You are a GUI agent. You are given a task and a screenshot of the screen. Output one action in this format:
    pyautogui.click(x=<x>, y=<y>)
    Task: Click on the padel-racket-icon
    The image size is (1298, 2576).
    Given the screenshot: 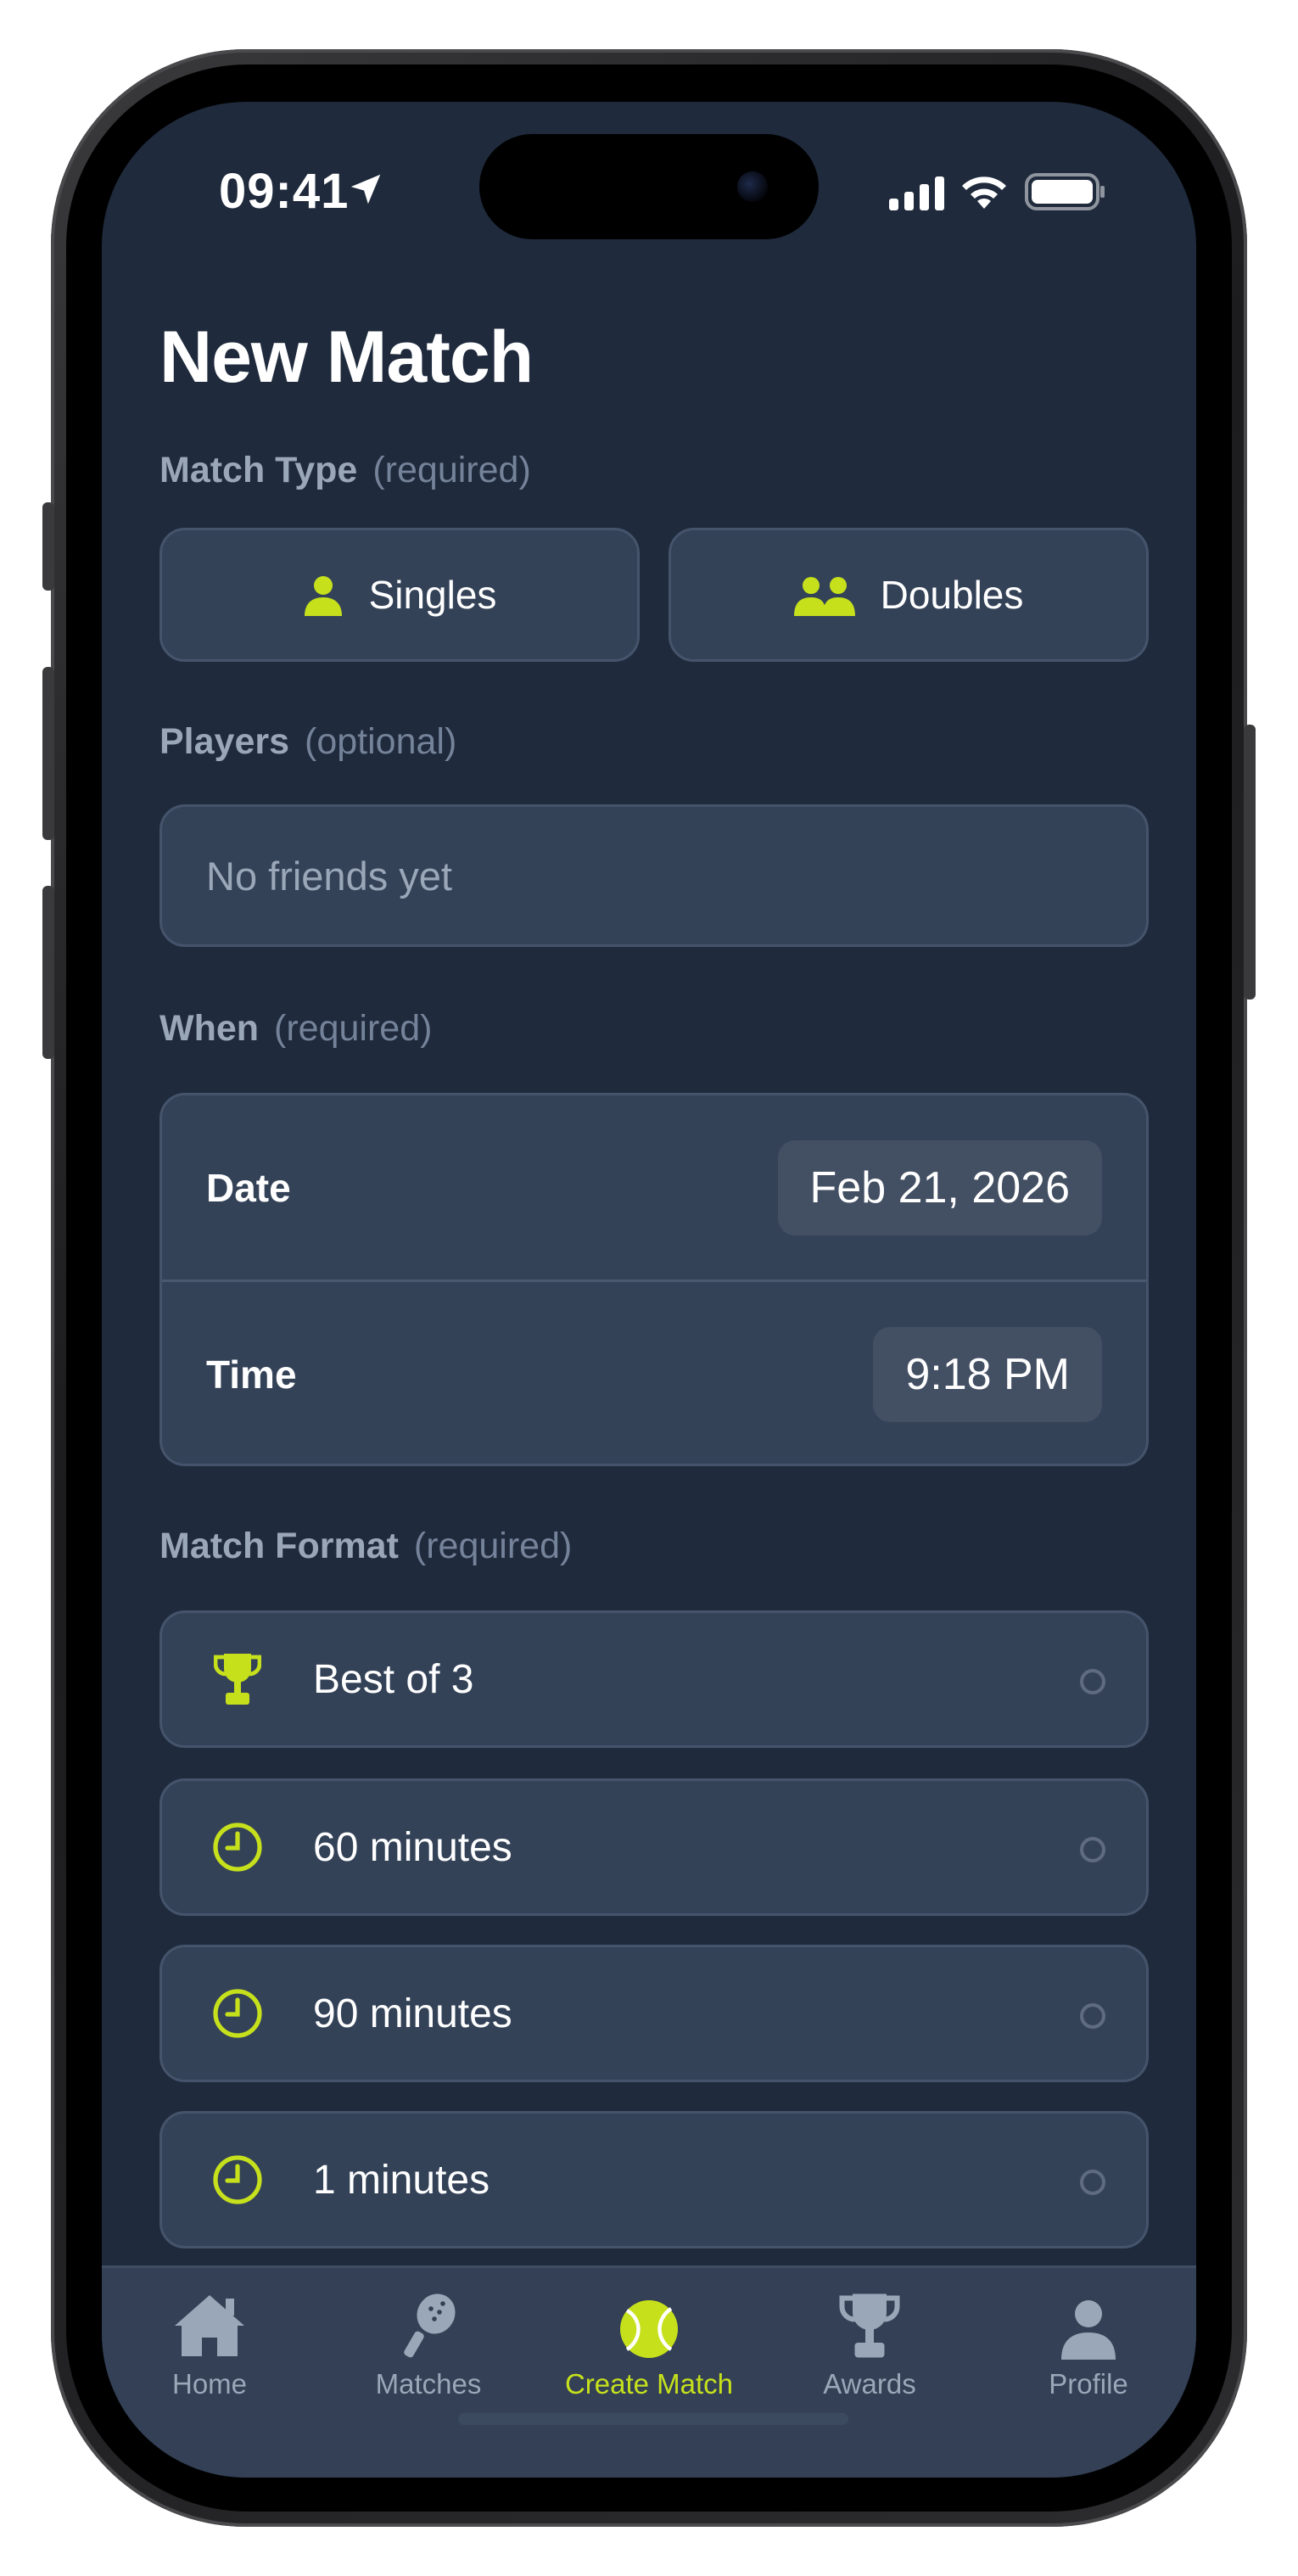 What is the action you would take?
    pyautogui.click(x=430, y=2326)
    